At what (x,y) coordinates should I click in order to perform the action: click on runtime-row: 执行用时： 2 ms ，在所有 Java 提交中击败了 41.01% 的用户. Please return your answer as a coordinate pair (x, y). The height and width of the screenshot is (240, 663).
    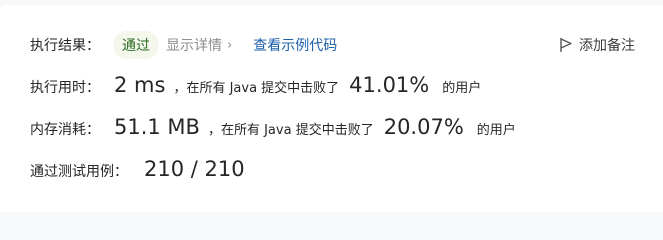
    Looking at the image, I should click on (255, 85).